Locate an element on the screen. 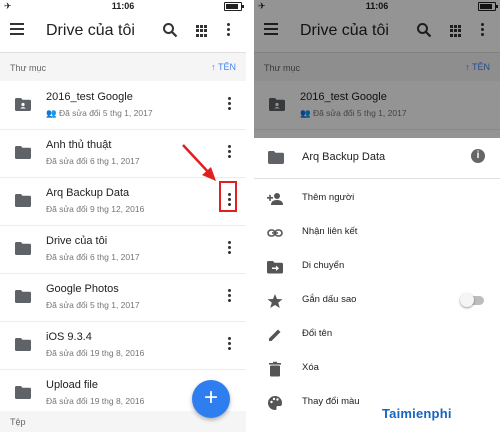  folders-section-header: Thư mục ↑ TÊN is located at coordinates (123, 67).